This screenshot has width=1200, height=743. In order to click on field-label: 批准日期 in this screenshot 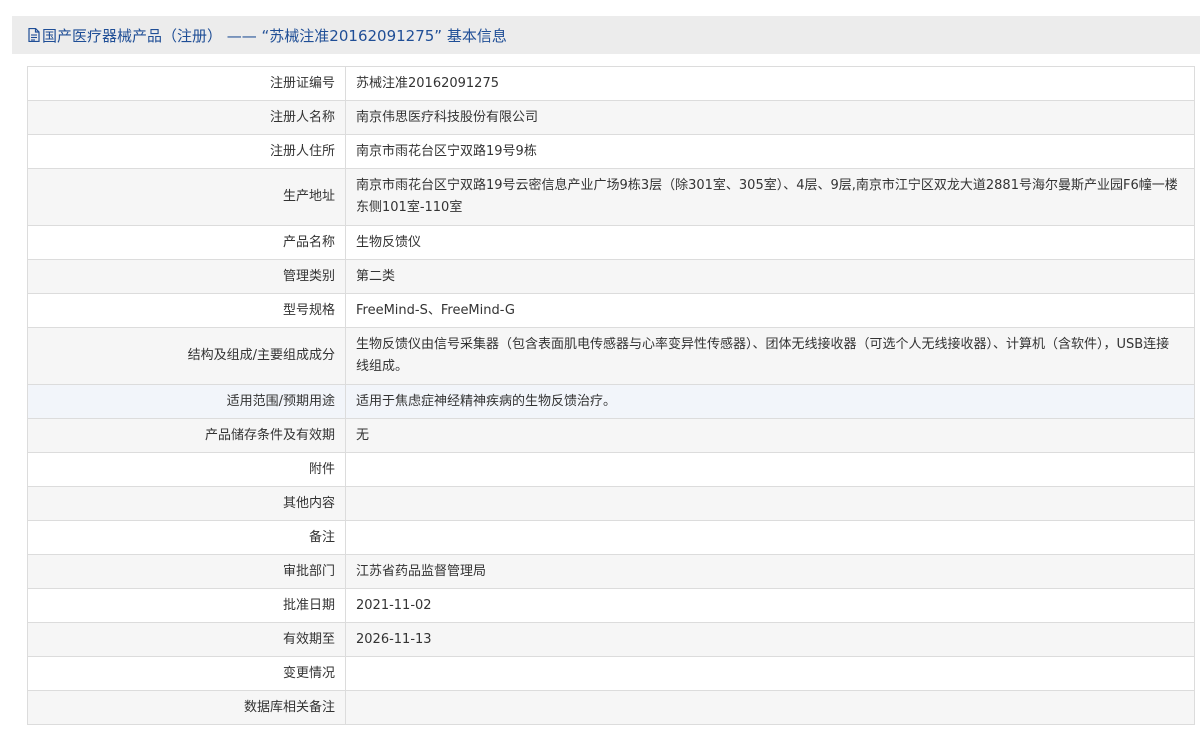, I will do `click(186, 605)`.